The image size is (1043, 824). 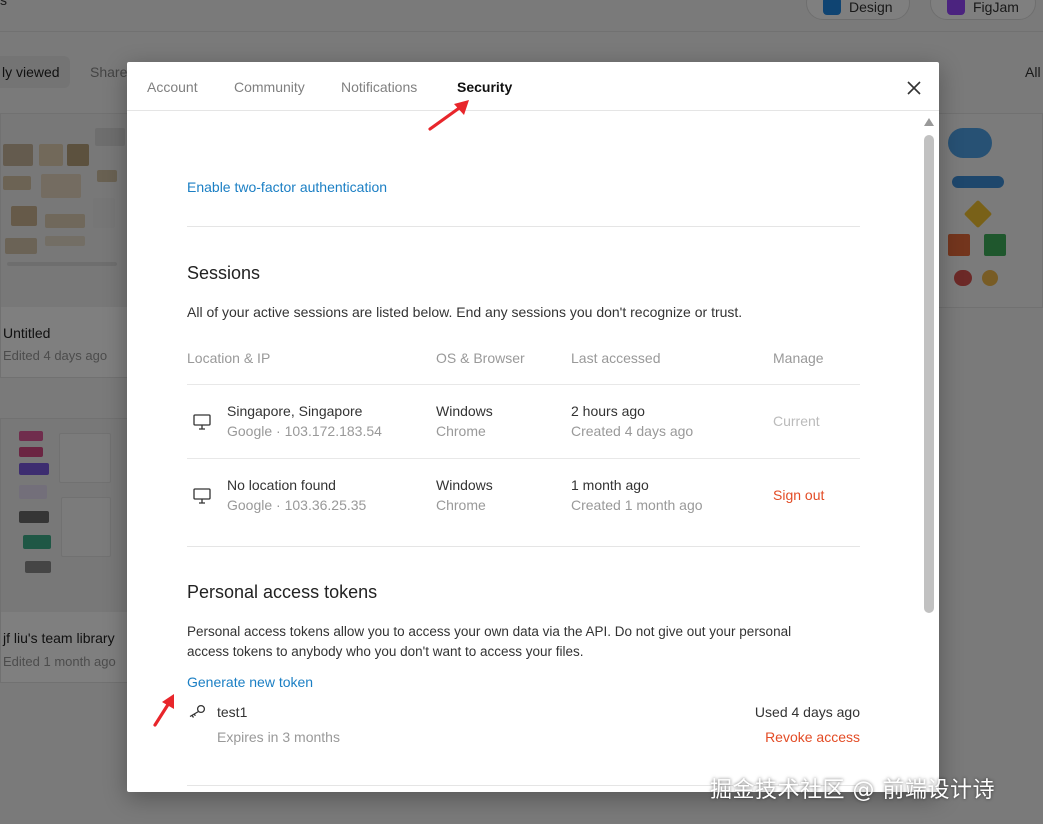 What do you see at coordinates (533, 86) in the screenshot?
I see `settings-tabs: Account Community Notifications Security` at bounding box center [533, 86].